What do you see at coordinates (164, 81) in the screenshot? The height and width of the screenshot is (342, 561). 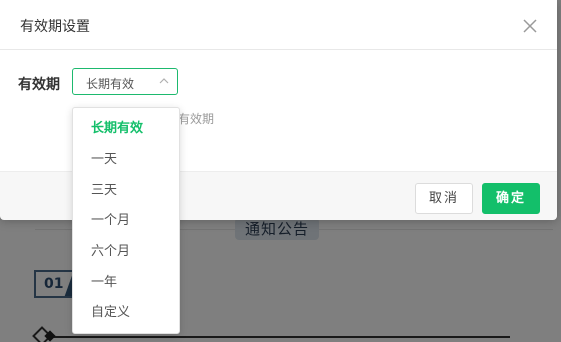 I see `chevron-up-icon` at bounding box center [164, 81].